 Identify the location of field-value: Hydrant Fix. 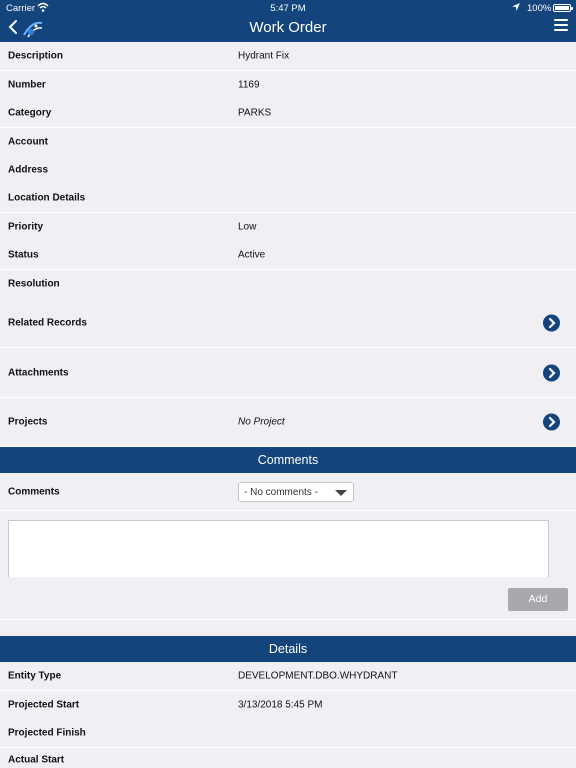
(264, 56).